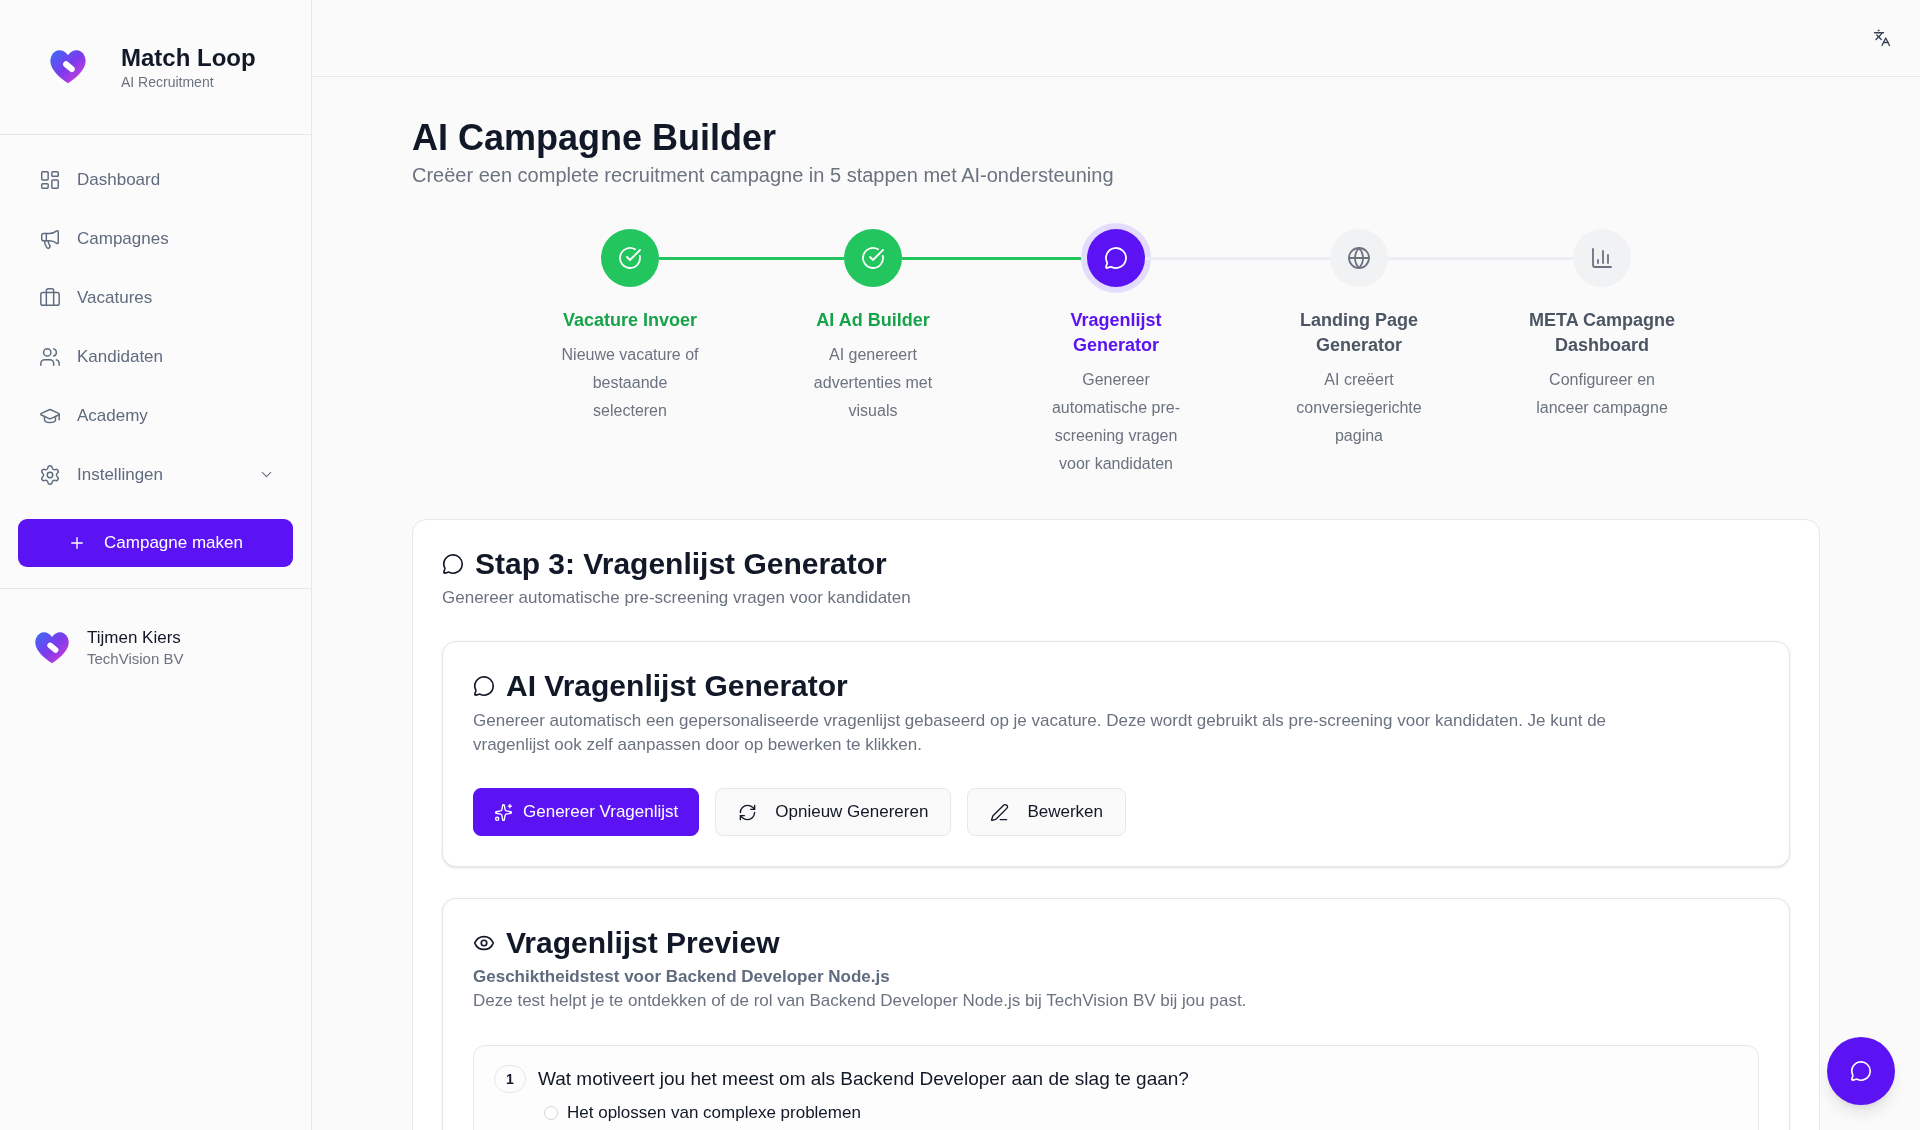  What do you see at coordinates (50, 238) in the screenshot?
I see `megaphone-icon` at bounding box center [50, 238].